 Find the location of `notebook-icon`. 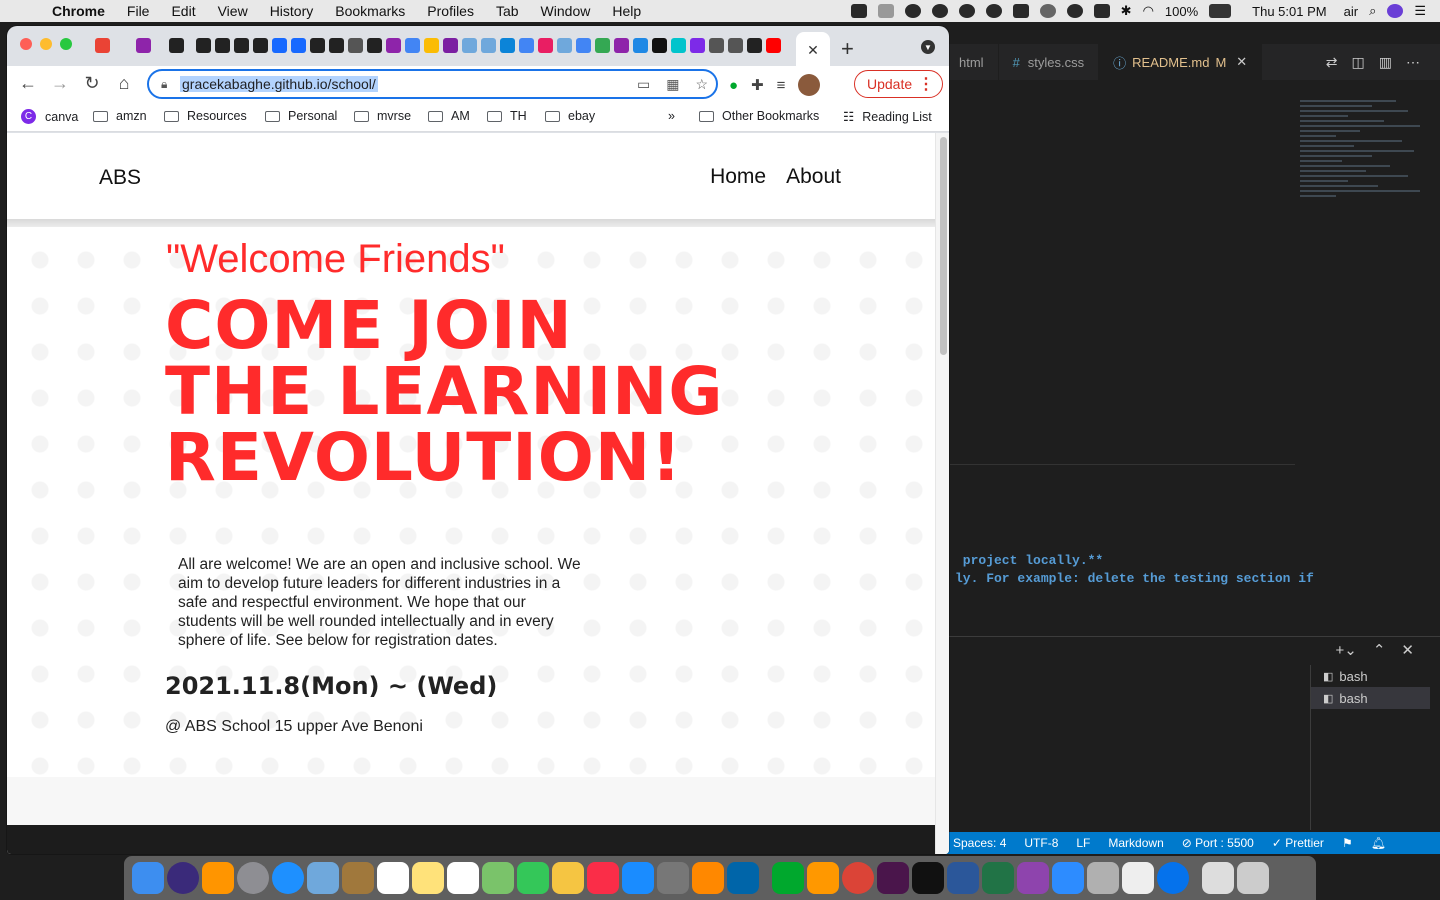

notebook-icon is located at coordinates (358, 878).